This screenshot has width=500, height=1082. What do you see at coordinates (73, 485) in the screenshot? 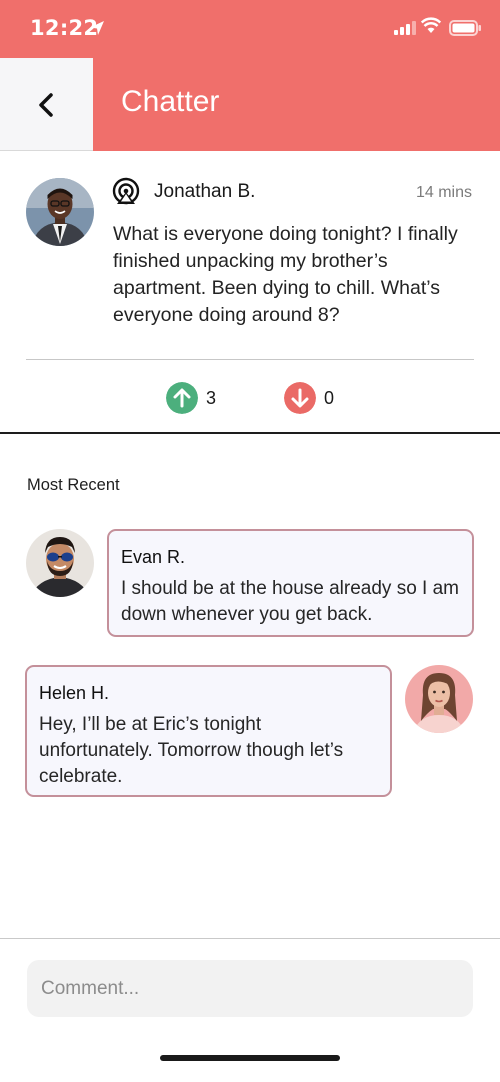
I see `section-heading: Most Recent` at bounding box center [73, 485].